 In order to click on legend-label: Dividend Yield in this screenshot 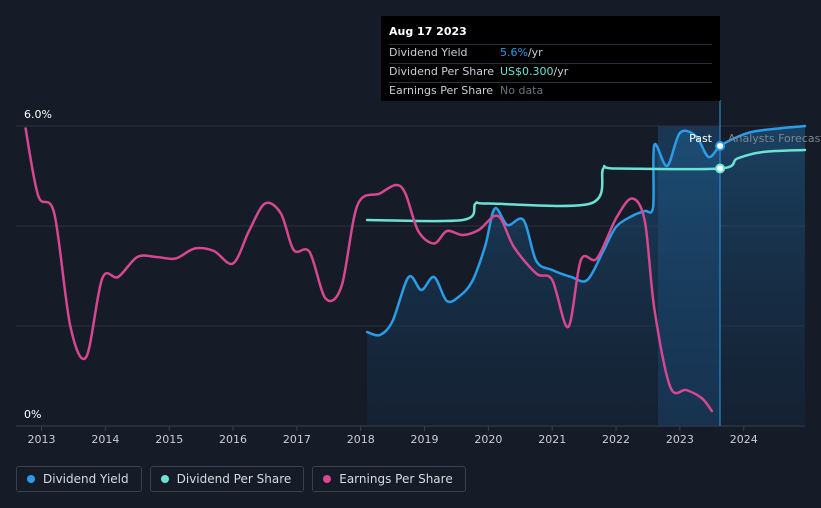, I will do `click(86, 479)`.